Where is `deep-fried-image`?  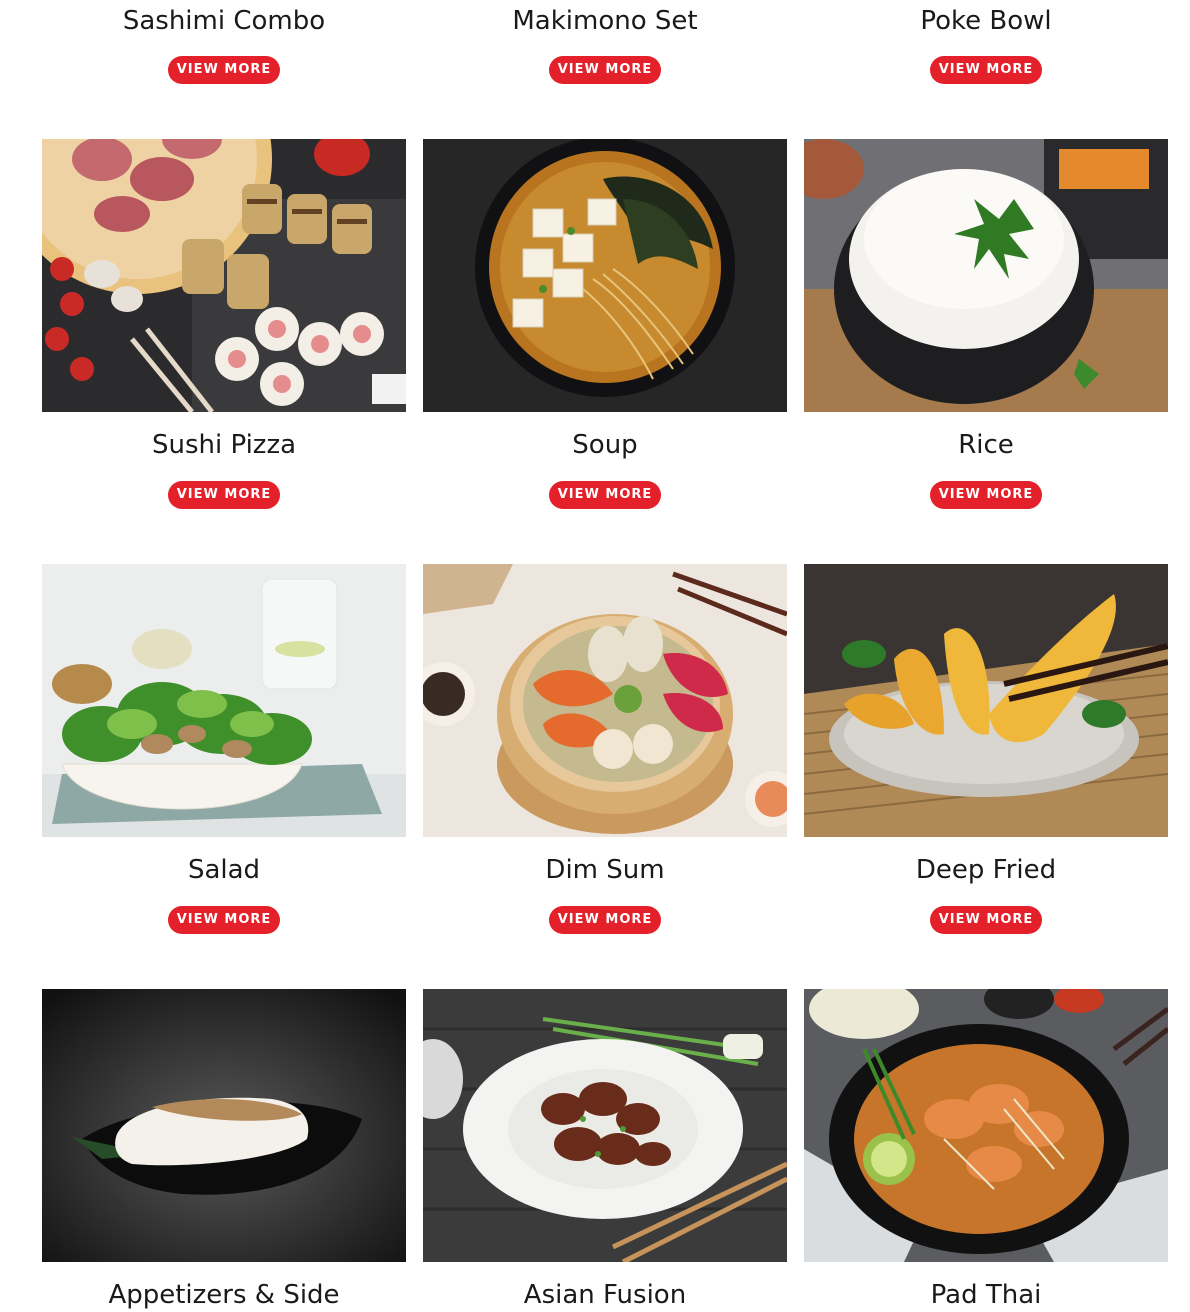
deep-fried-image is located at coordinates (986, 700).